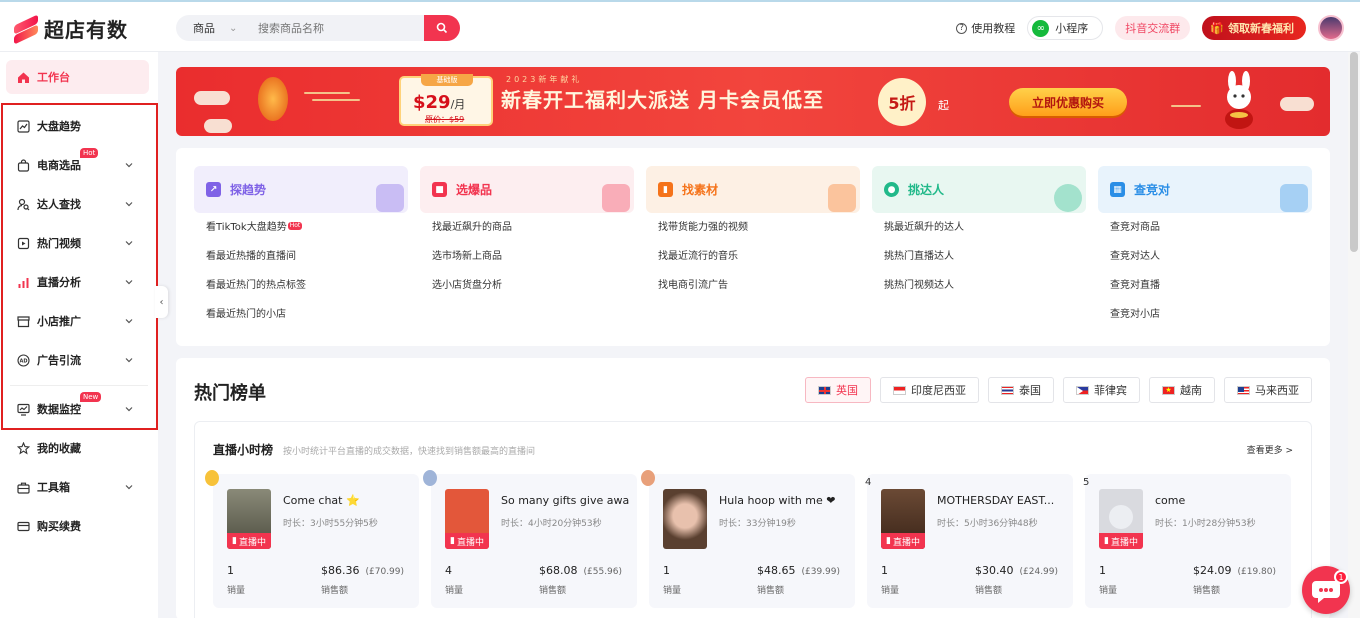 The height and width of the screenshot is (618, 1360). Describe the element at coordinates (1153, 28) in the screenshot. I see `douyin-group-button: 抖音交流群` at that location.